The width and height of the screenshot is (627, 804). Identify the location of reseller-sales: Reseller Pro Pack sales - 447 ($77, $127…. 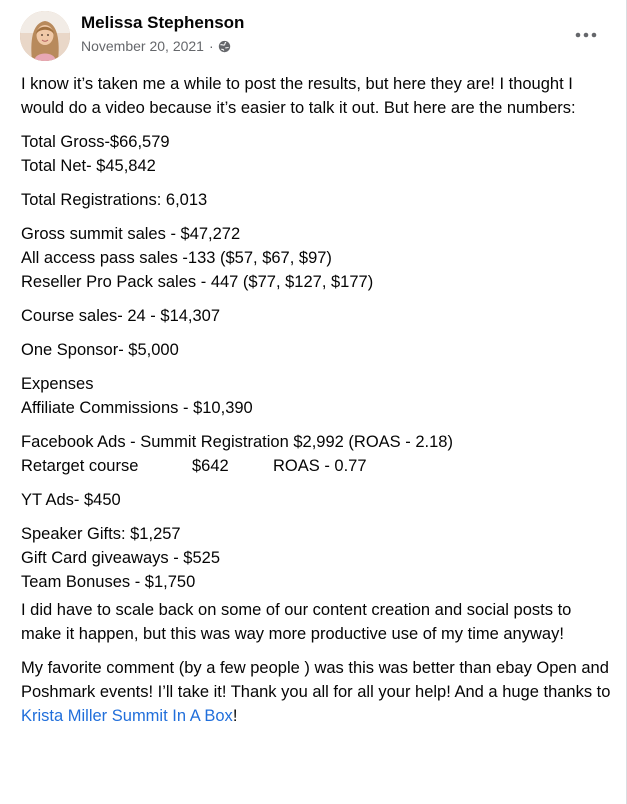
(197, 282).